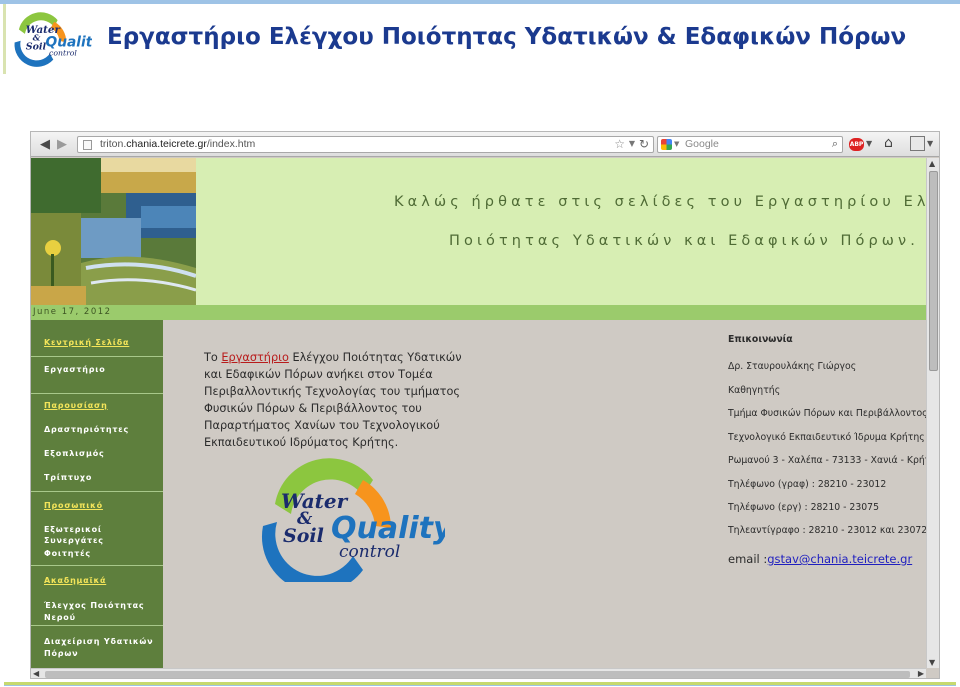 The width and height of the screenshot is (960, 687). What do you see at coordinates (792, 366) in the screenshot?
I see `contact-name: Δρ. Σταυρουλάκης Γιώργος` at bounding box center [792, 366].